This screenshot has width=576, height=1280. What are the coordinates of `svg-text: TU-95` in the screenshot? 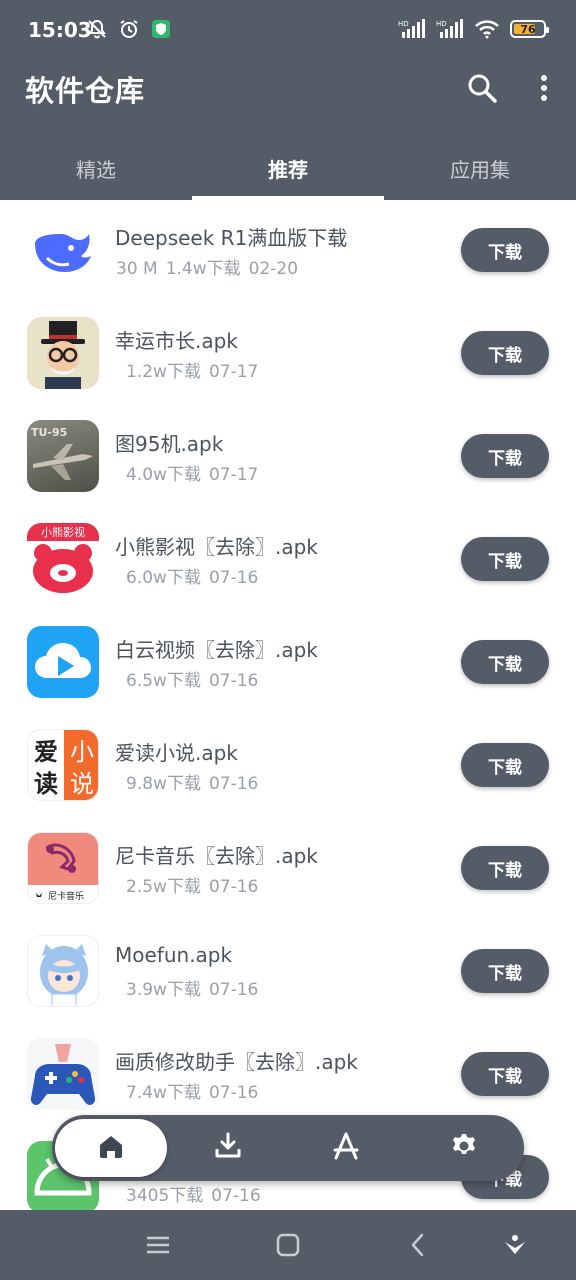 It's located at (49, 432).